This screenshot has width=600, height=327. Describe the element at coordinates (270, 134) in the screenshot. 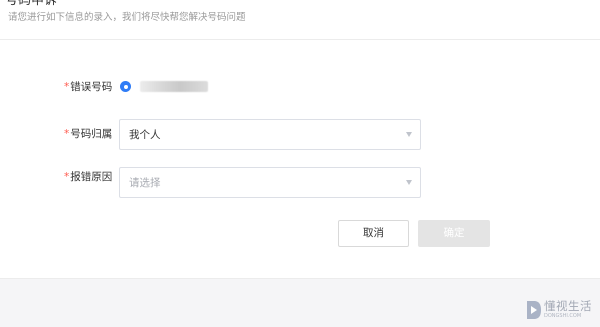

I see `ownership-select: 我个人` at that location.